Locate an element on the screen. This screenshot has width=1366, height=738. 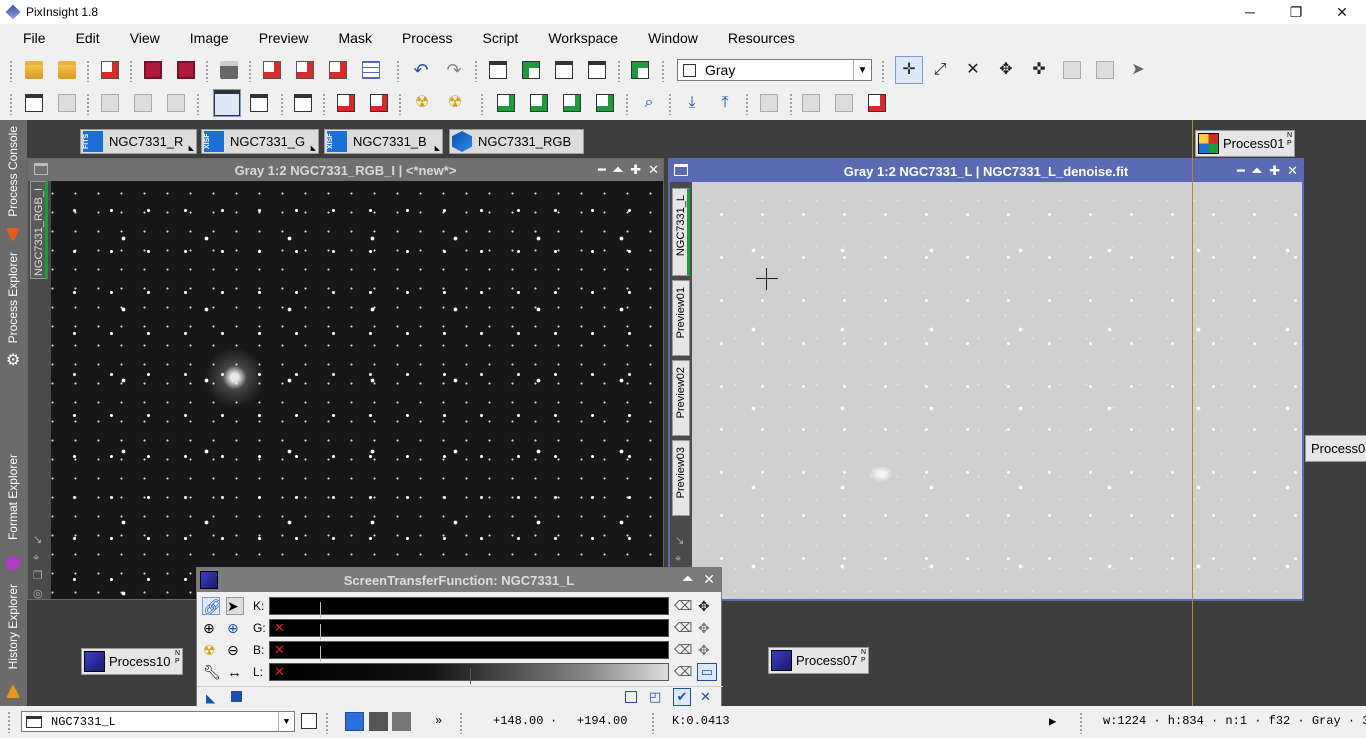
dock-tab-history-explorer: History Explorer is located at coordinates (13, 642).